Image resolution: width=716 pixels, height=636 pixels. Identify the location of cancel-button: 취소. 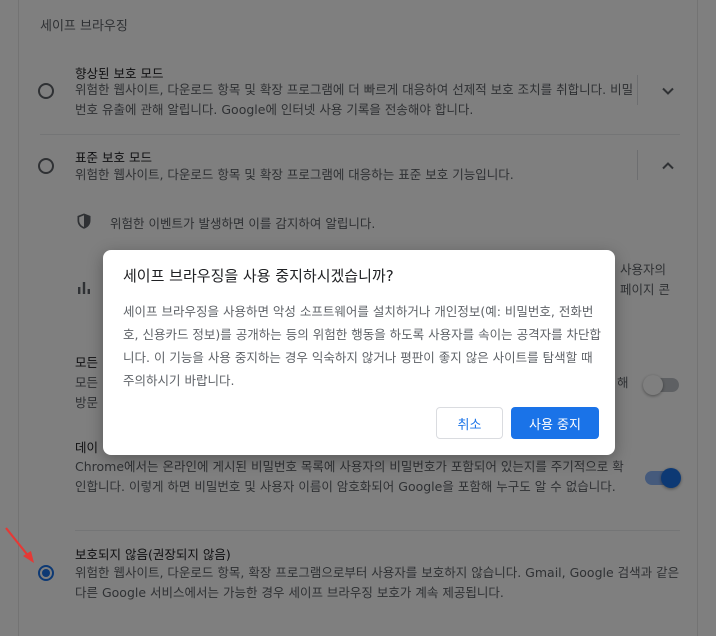
(469, 423).